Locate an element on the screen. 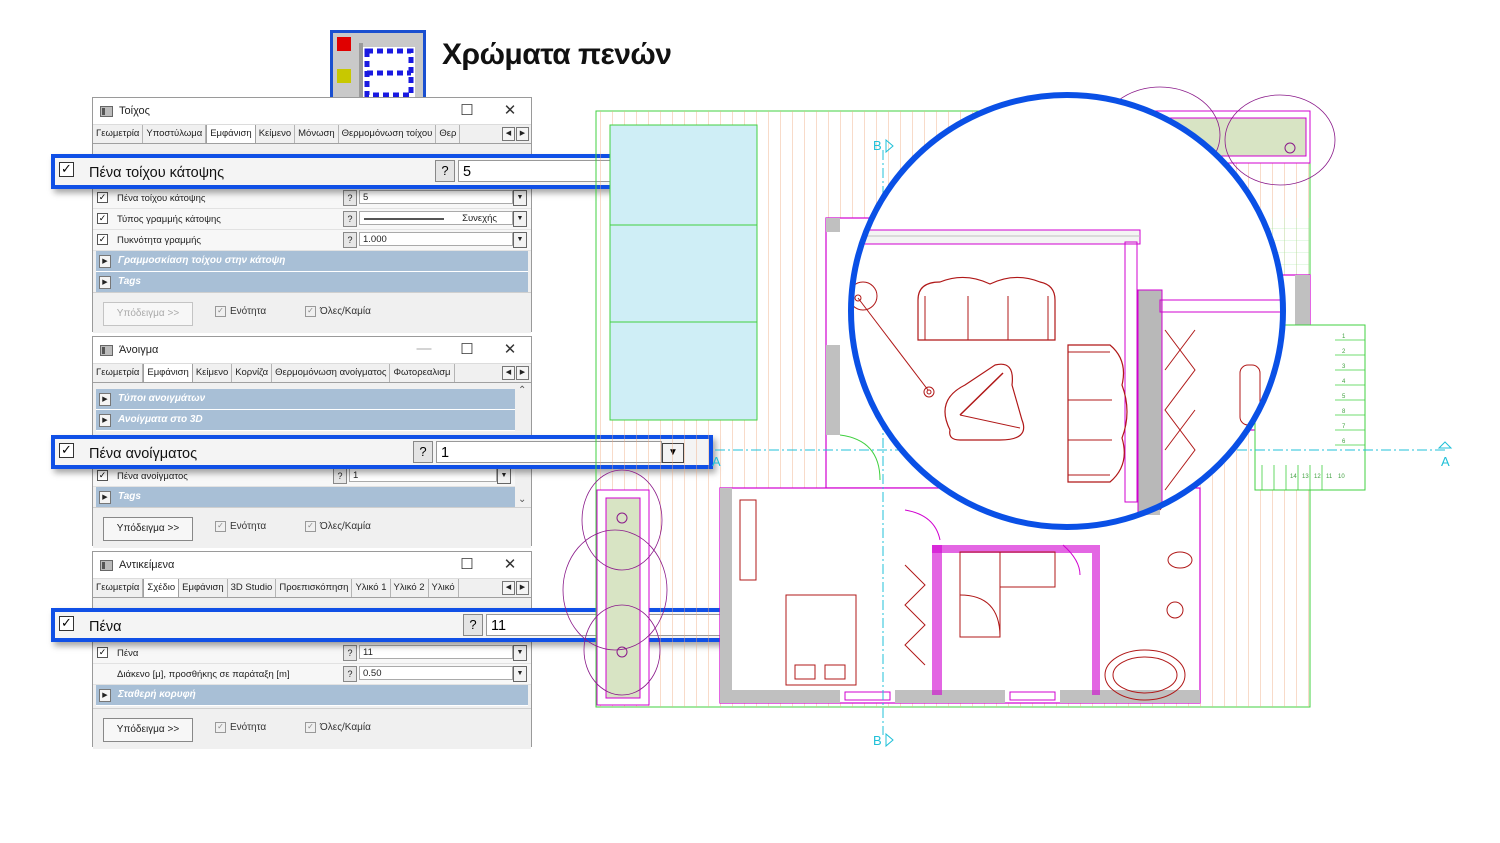  tab-photorealism: Φωτορεαλισμ is located at coordinates (422, 373).